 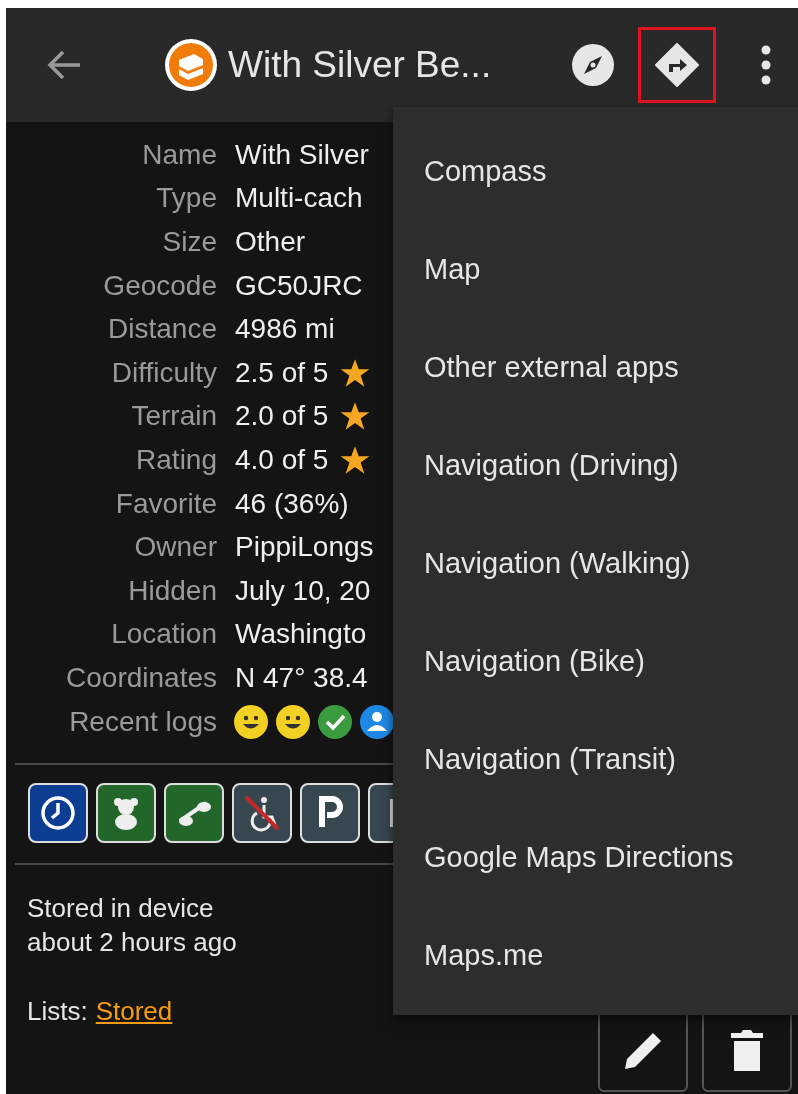 What do you see at coordinates (165, 503) in the screenshot?
I see `detail-label: Favorite` at bounding box center [165, 503].